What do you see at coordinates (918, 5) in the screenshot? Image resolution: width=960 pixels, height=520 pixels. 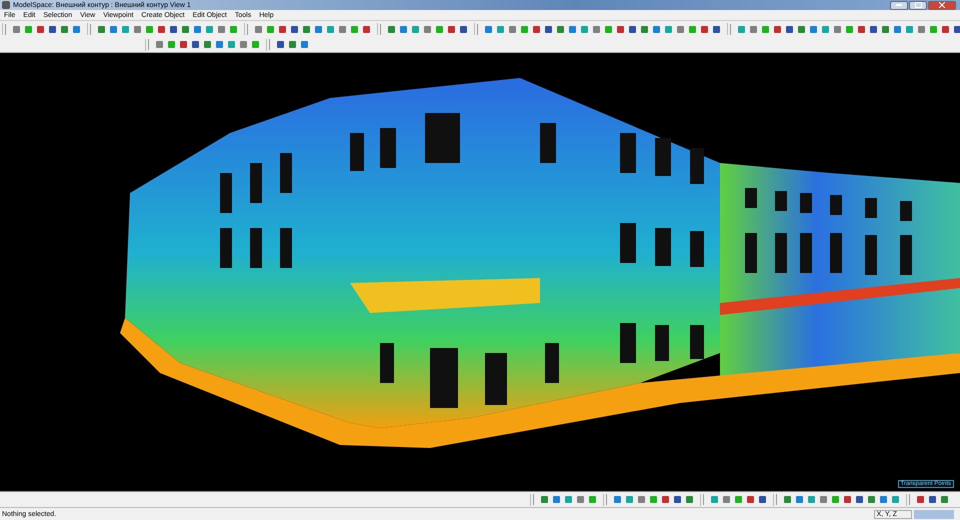 I see `maximize-button` at bounding box center [918, 5].